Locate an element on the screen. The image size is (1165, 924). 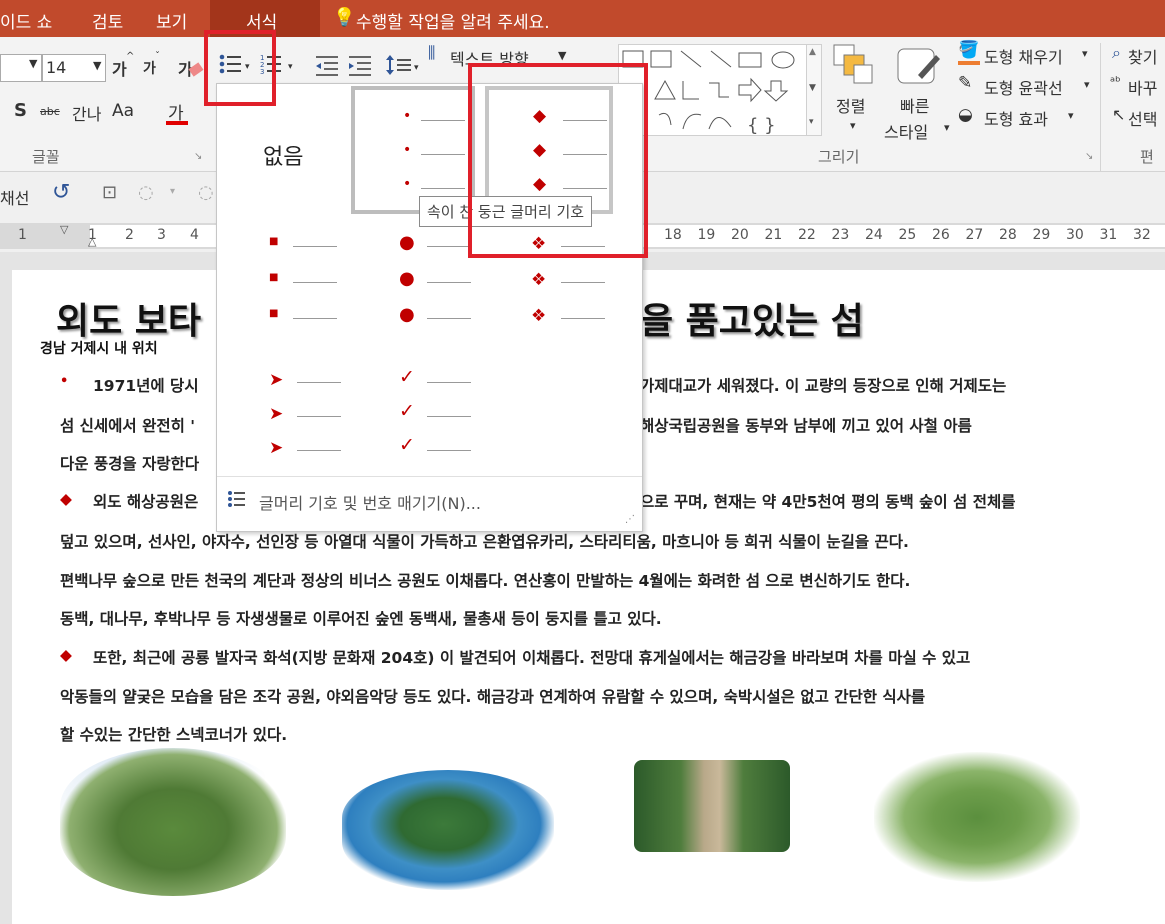
p1-line1-left: 1971년에 당시 is located at coordinates (146, 386).